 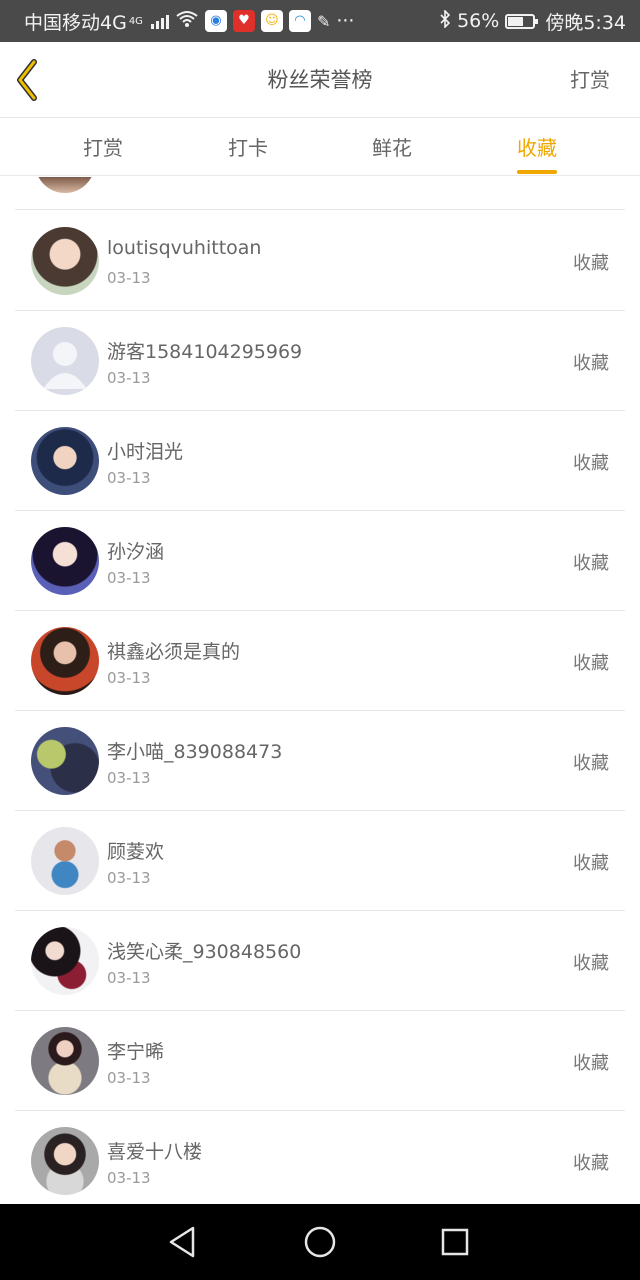 I want to click on arc-app-icon: ◠, so click(x=299, y=21).